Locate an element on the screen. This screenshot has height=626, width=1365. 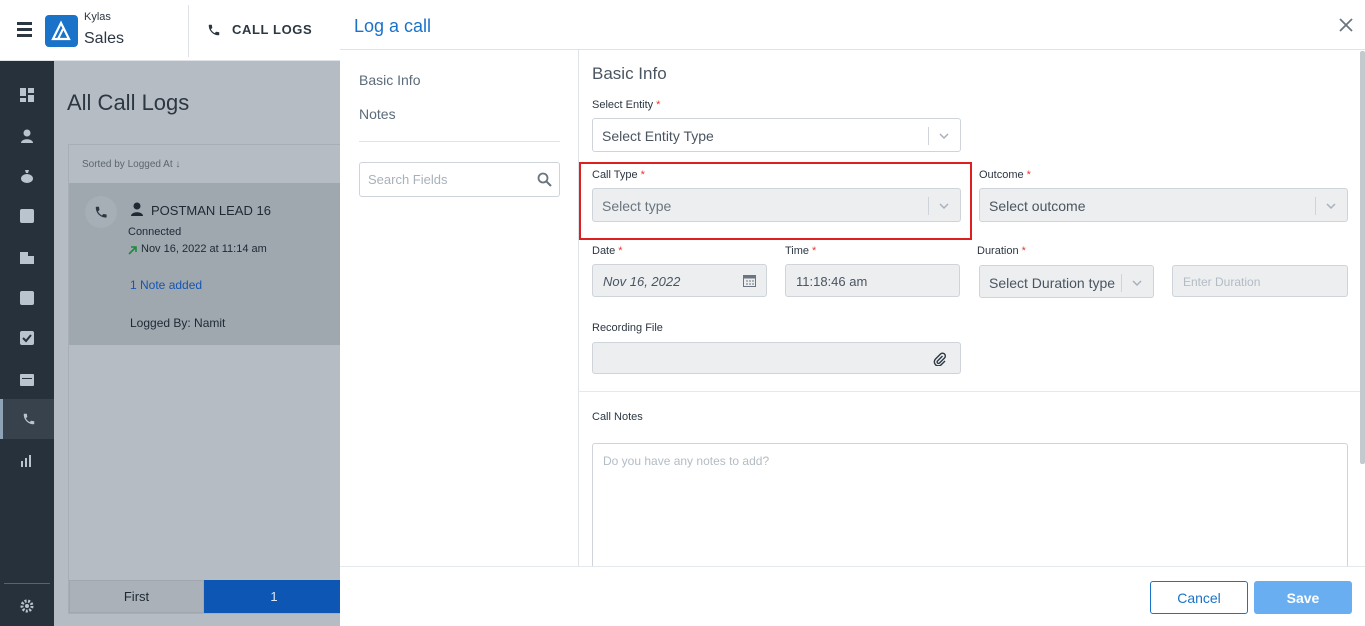
cancel-button: Cancel is located at coordinates (1199, 597).